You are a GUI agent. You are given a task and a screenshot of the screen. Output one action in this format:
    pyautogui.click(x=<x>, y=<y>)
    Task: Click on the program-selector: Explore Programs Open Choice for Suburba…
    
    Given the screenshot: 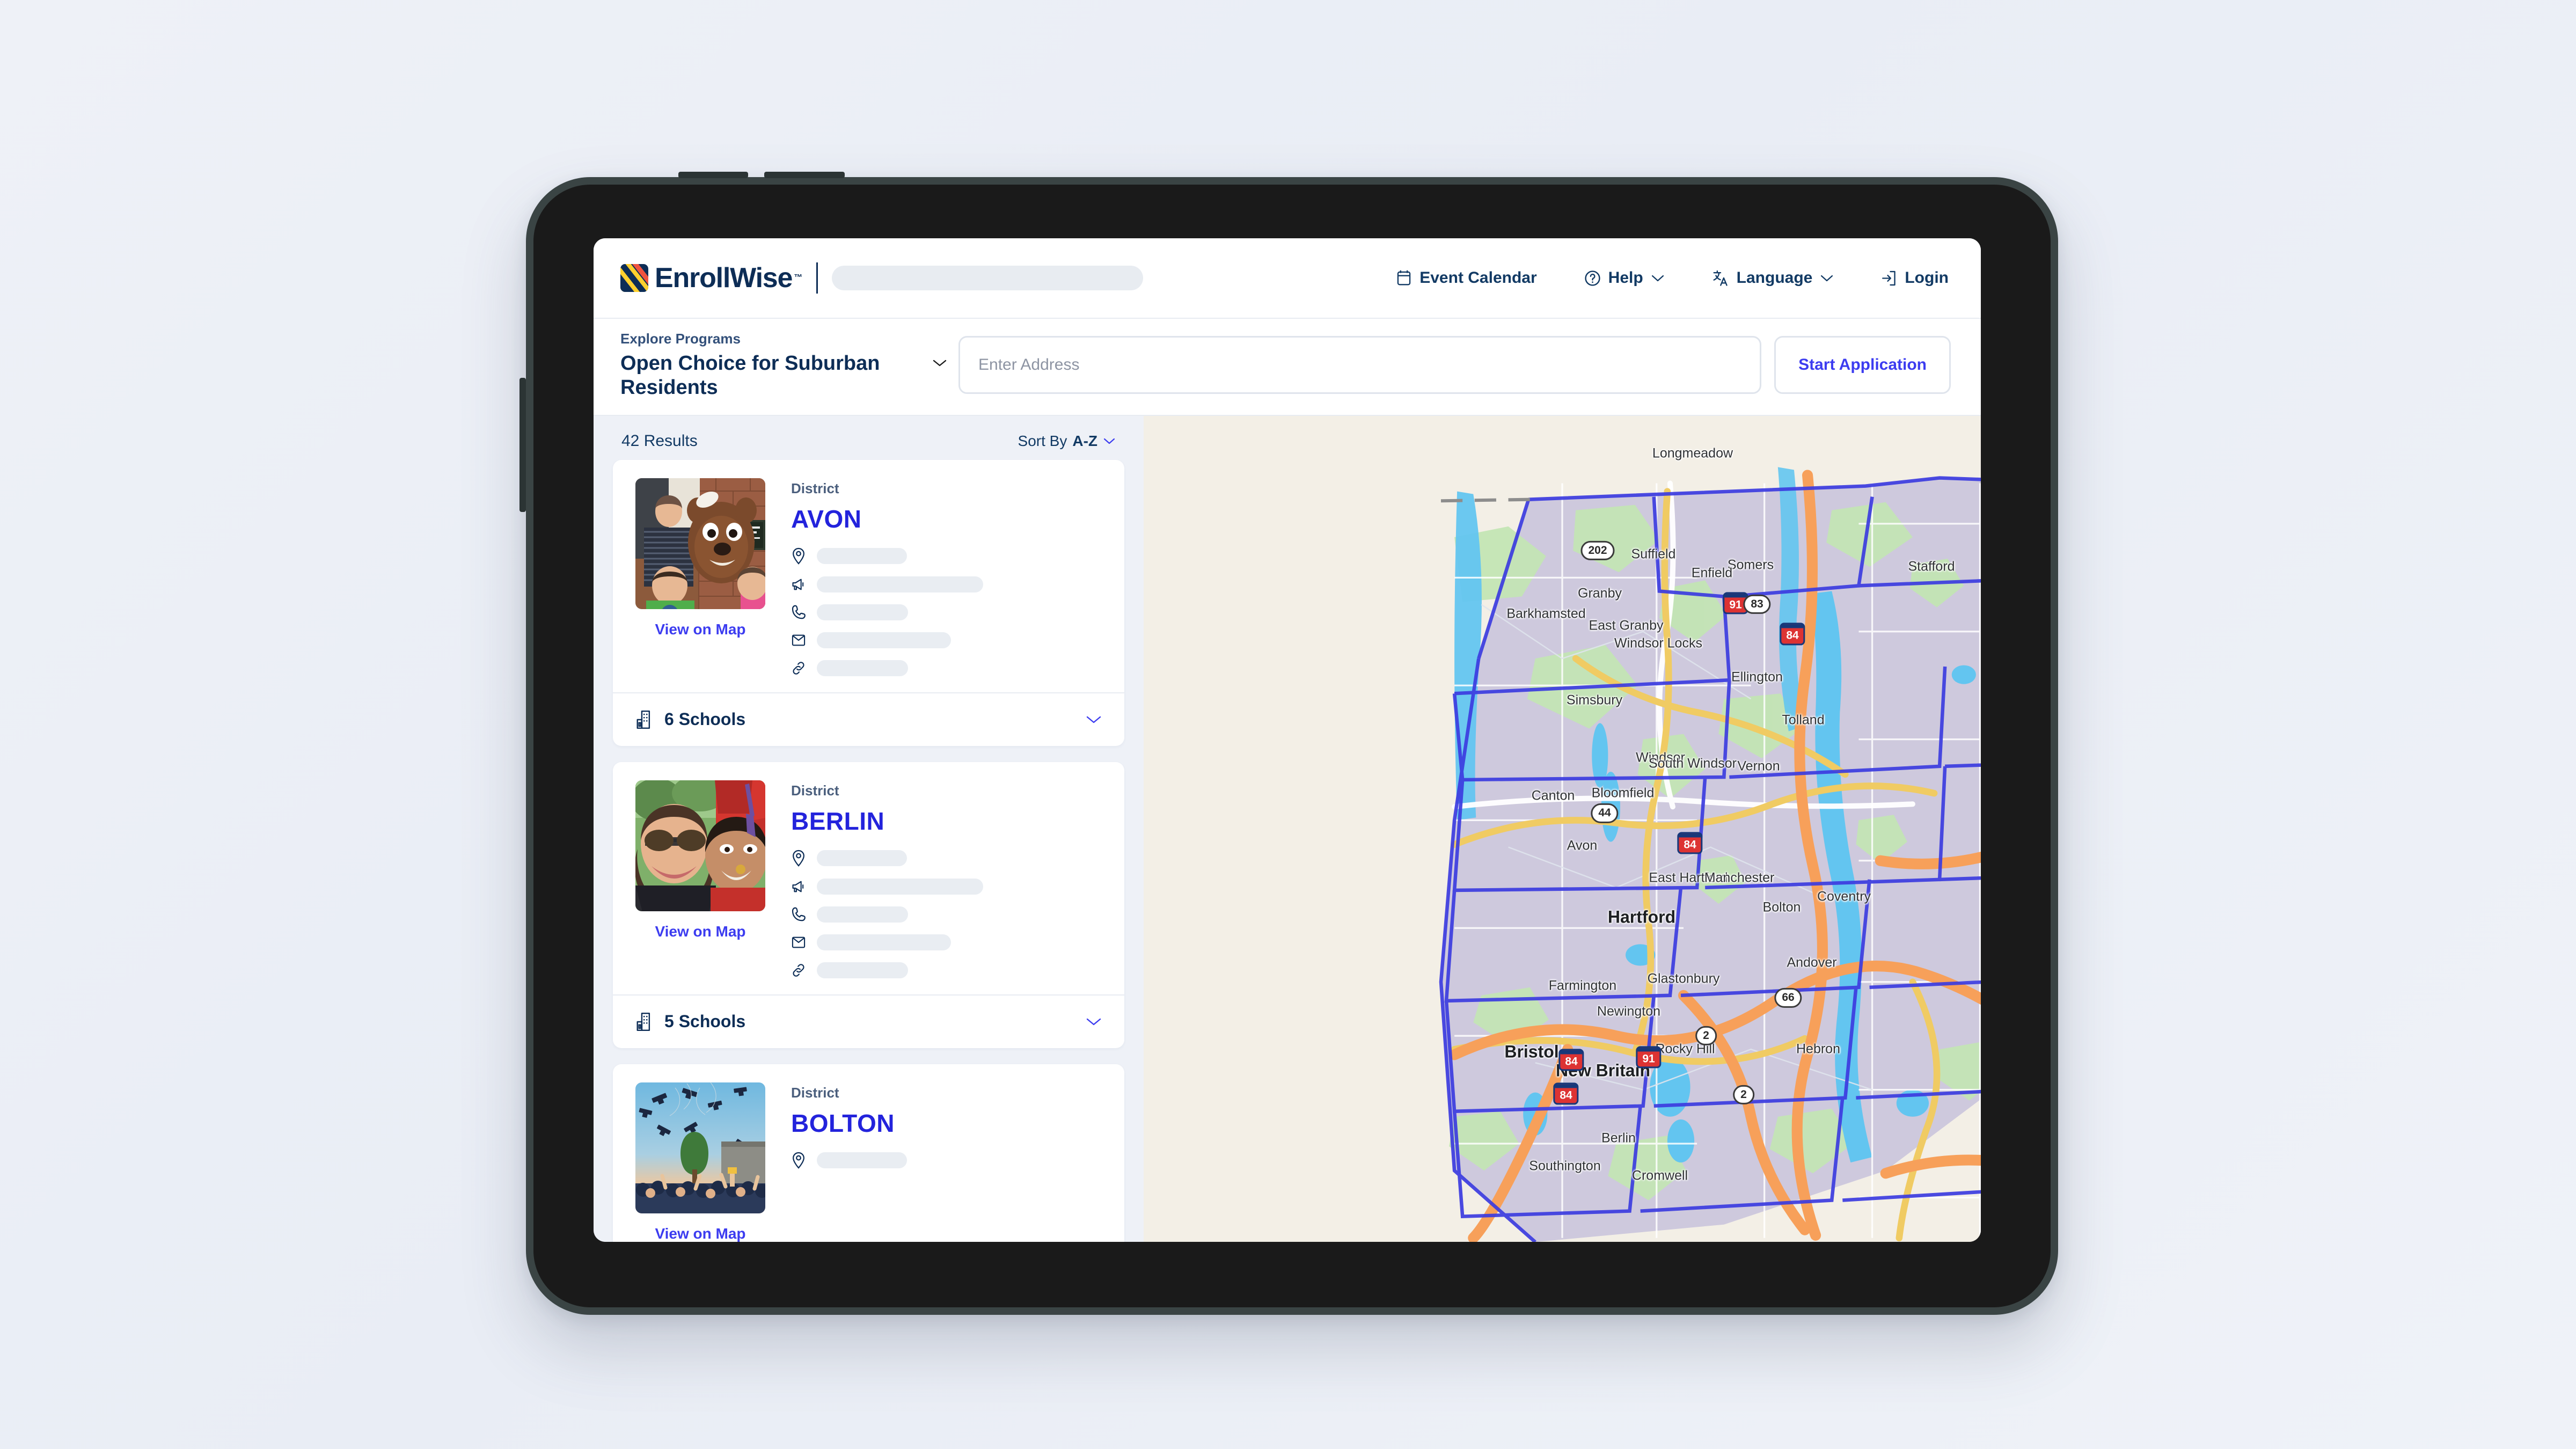 What is the action you would take?
    pyautogui.click(x=784, y=365)
    